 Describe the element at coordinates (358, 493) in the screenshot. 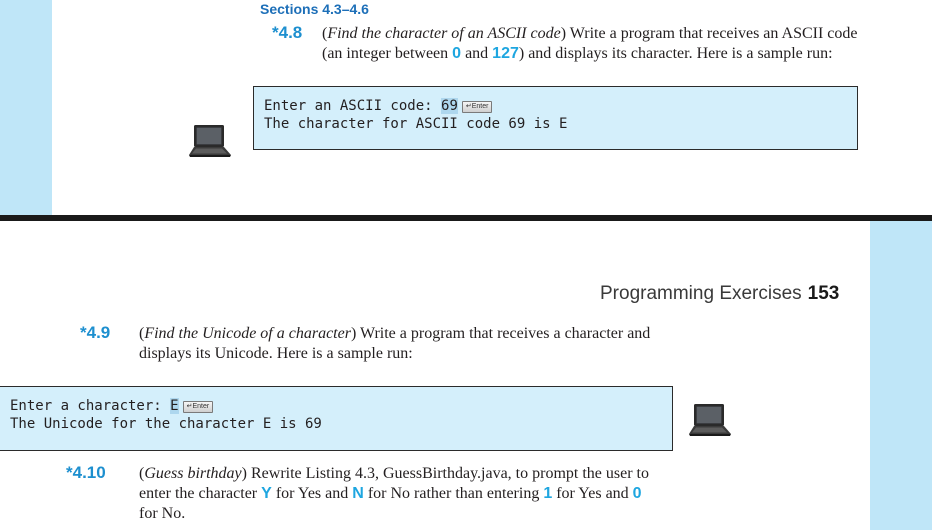

I see `keyword-n: N` at that location.